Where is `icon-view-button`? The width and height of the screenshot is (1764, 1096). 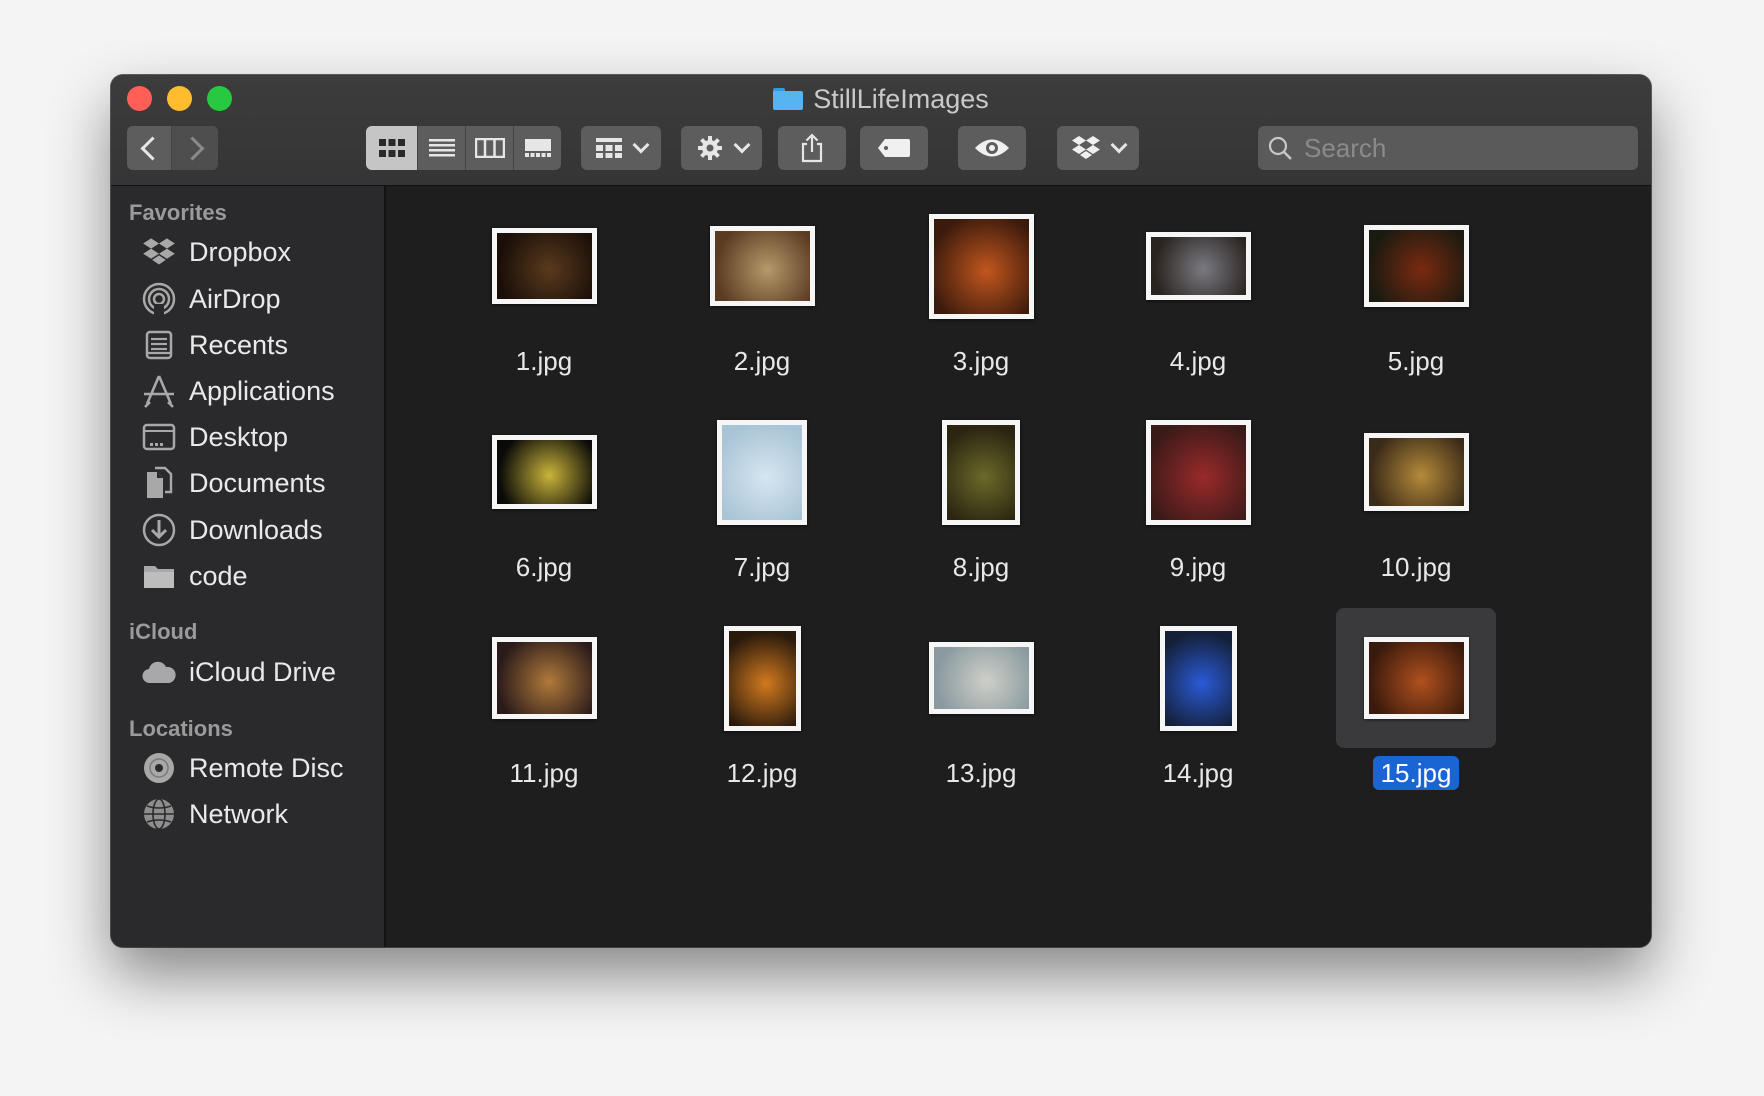 icon-view-button is located at coordinates (392, 148).